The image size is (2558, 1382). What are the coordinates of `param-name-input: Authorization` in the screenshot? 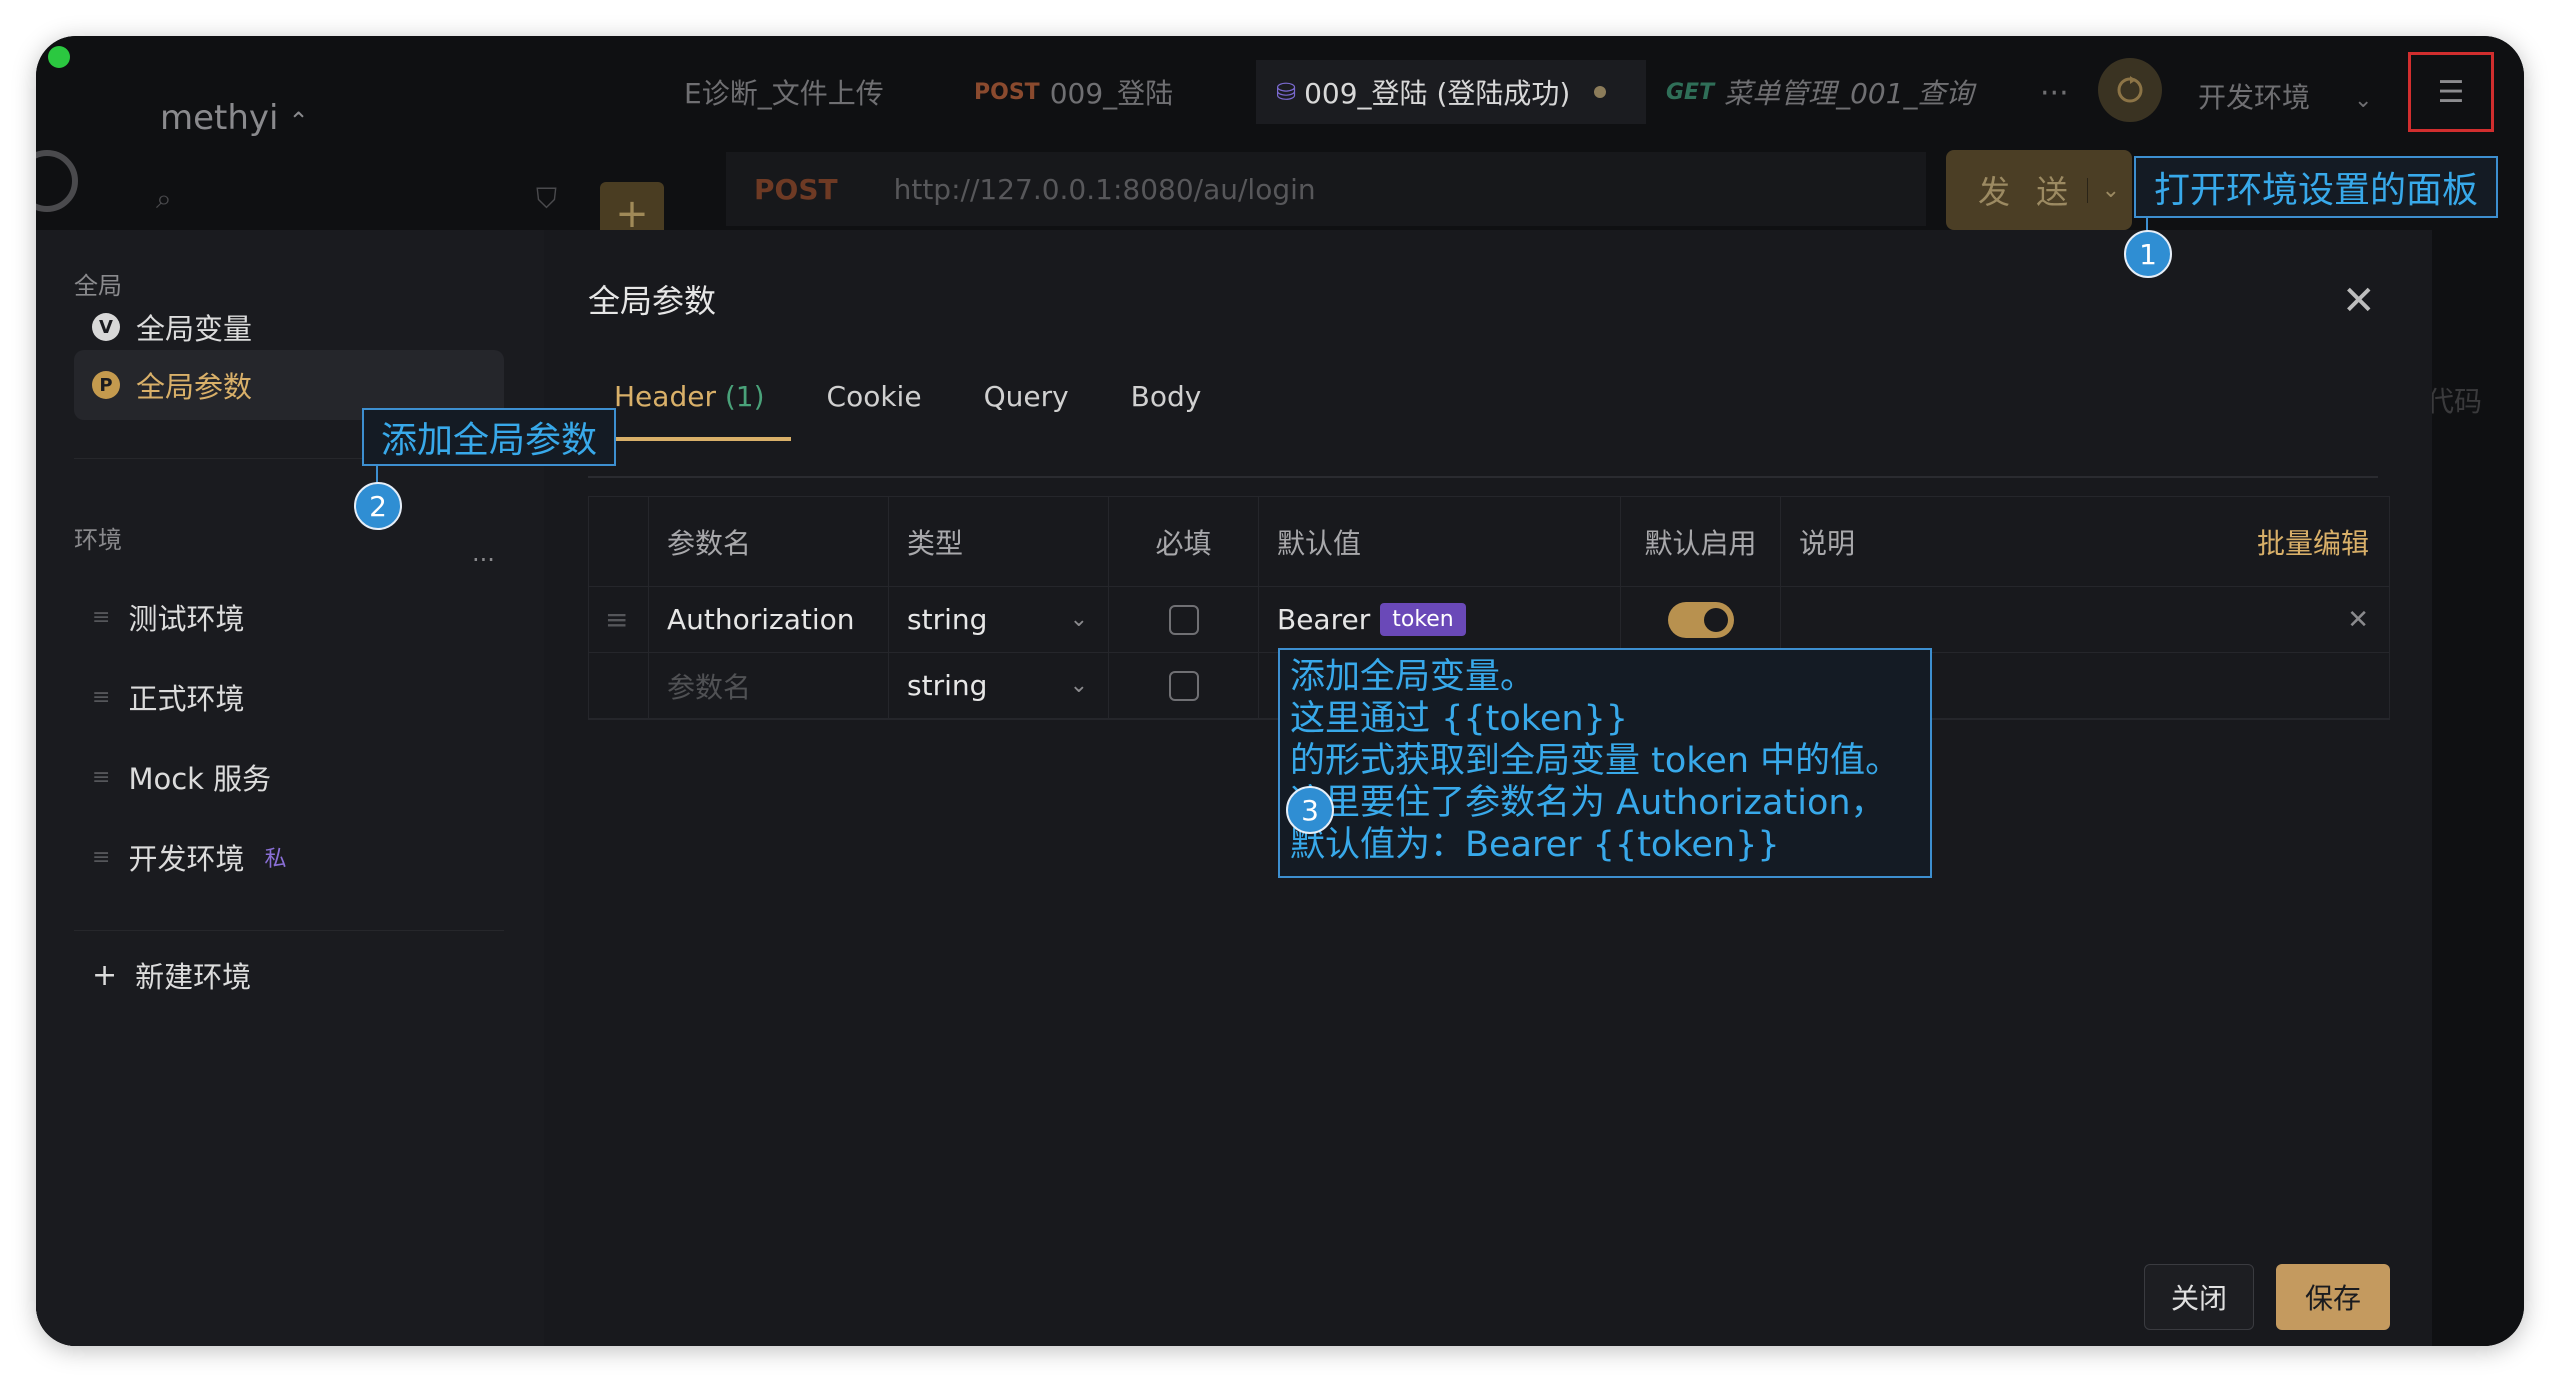 It's located at (769, 619).